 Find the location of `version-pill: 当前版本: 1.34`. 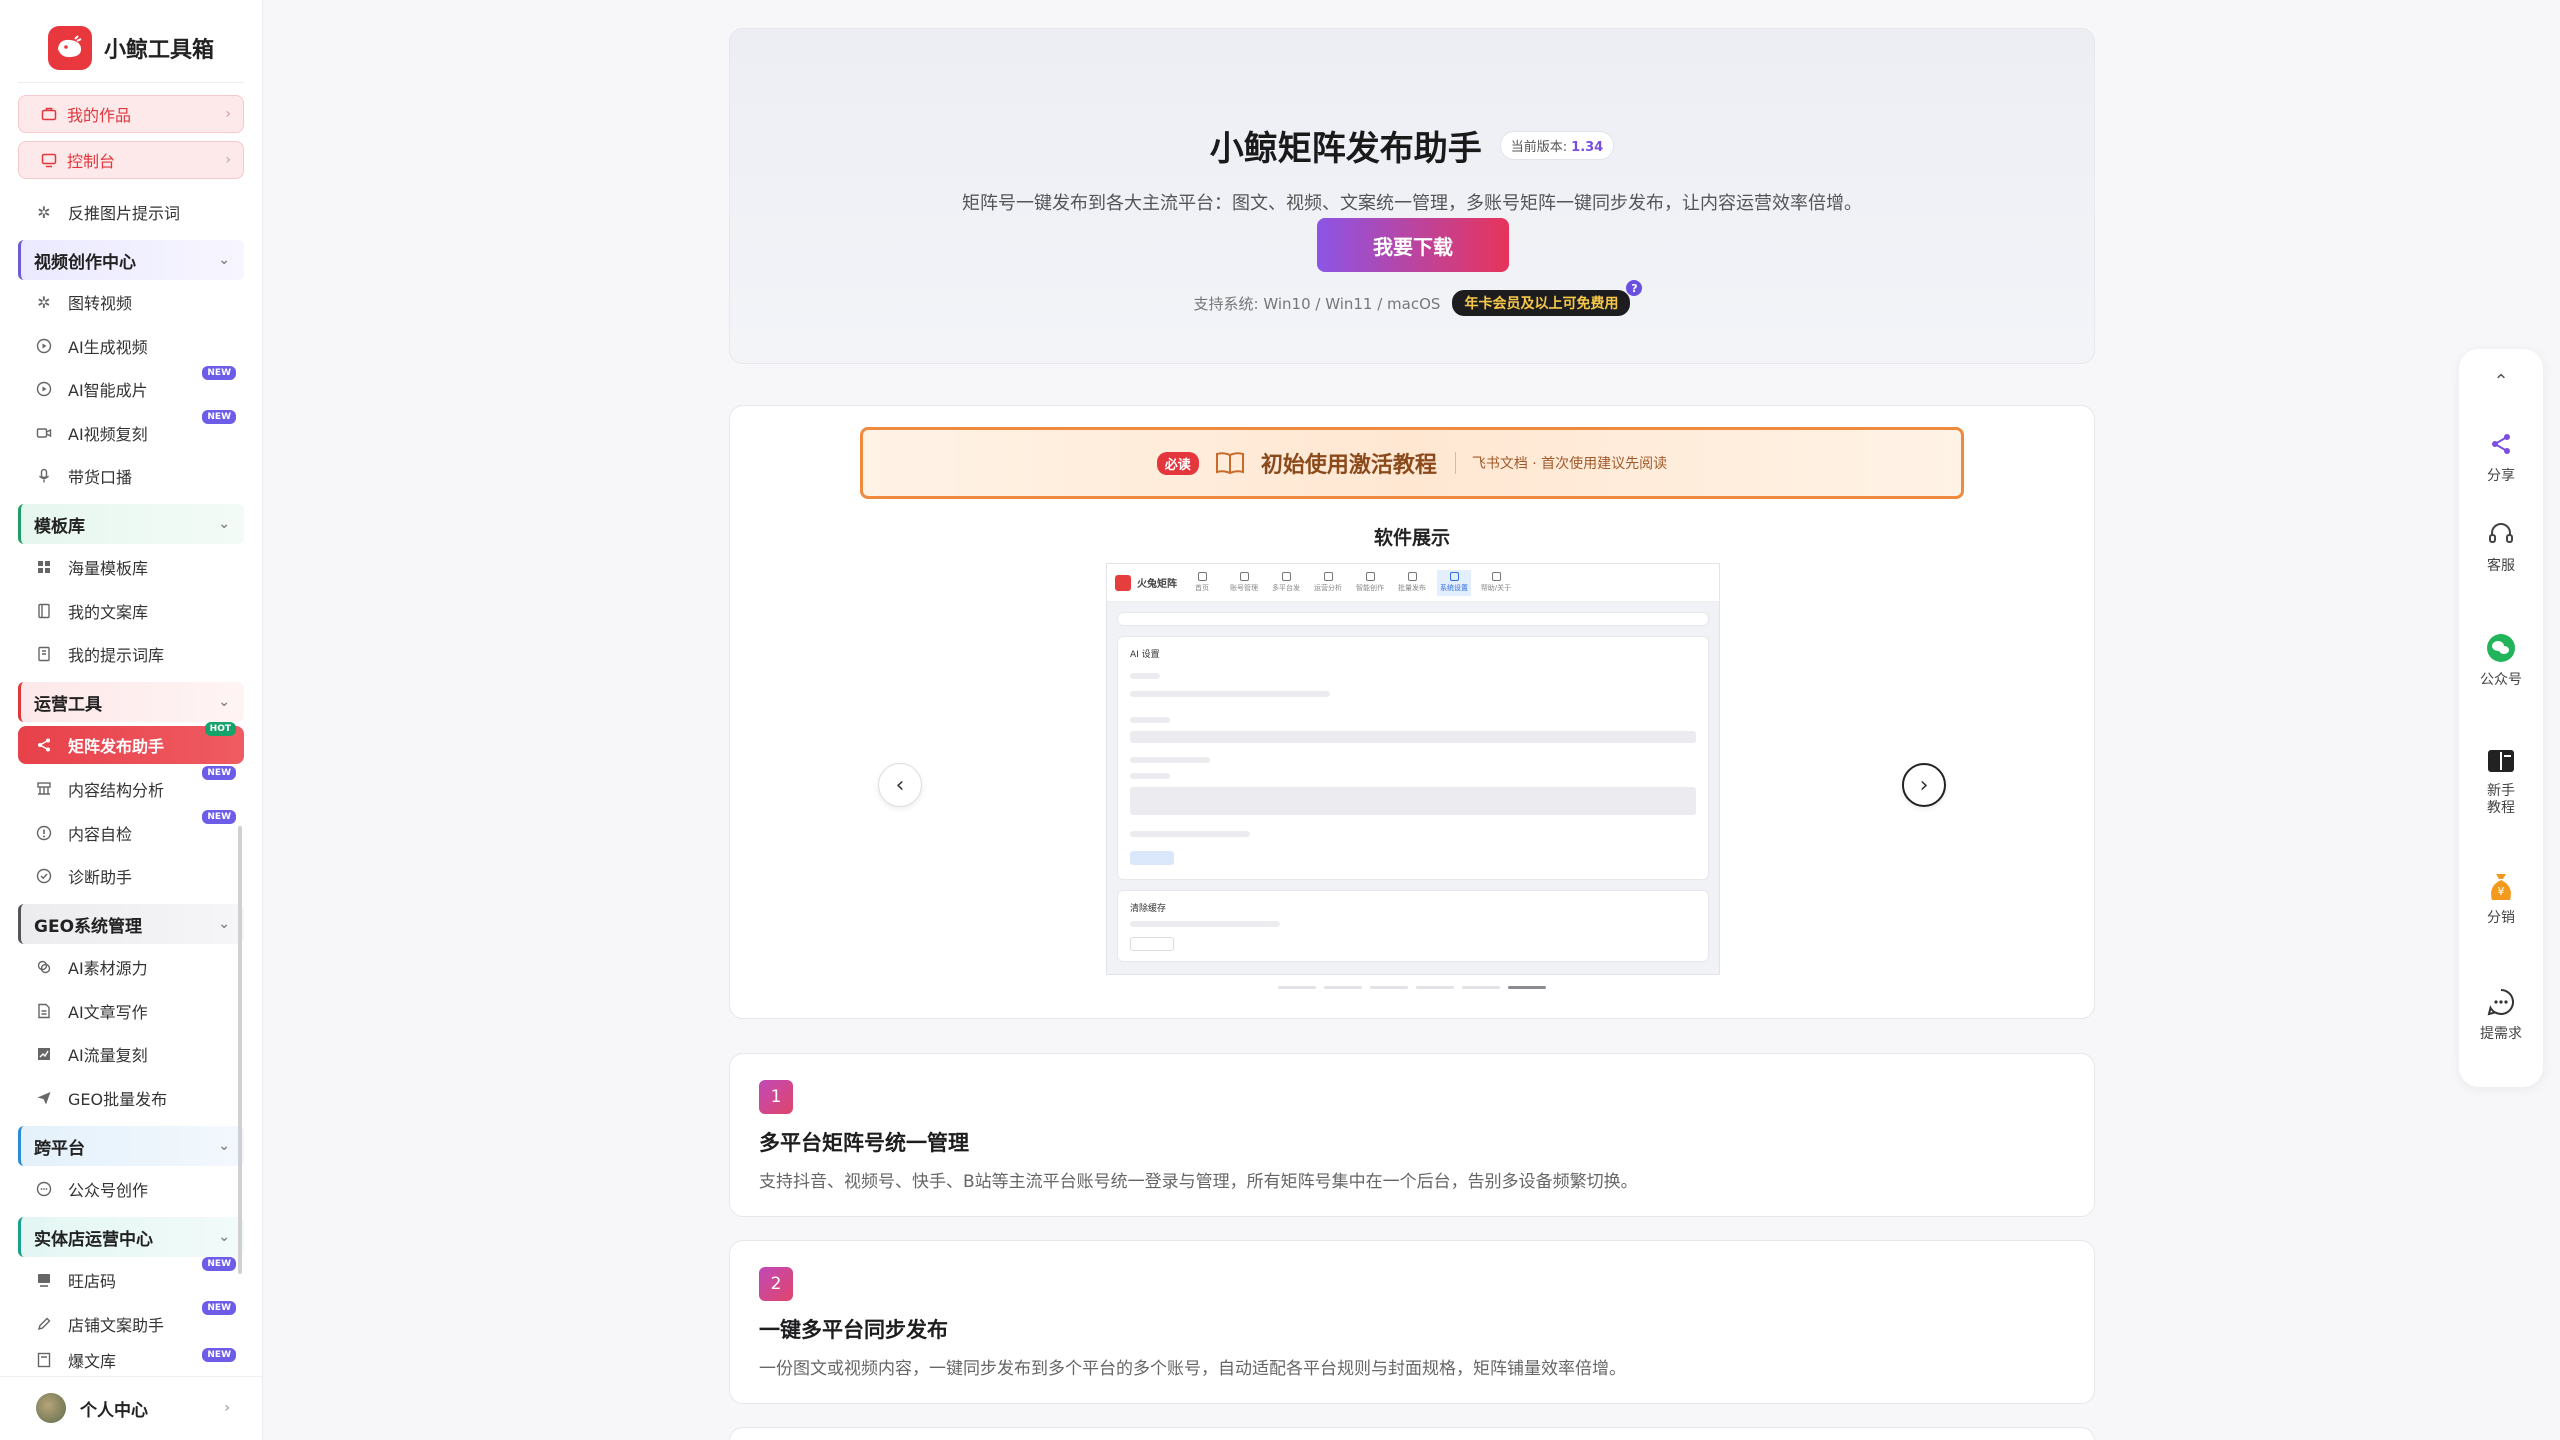

version-pill: 当前版本: 1.34 is located at coordinates (1557, 145).